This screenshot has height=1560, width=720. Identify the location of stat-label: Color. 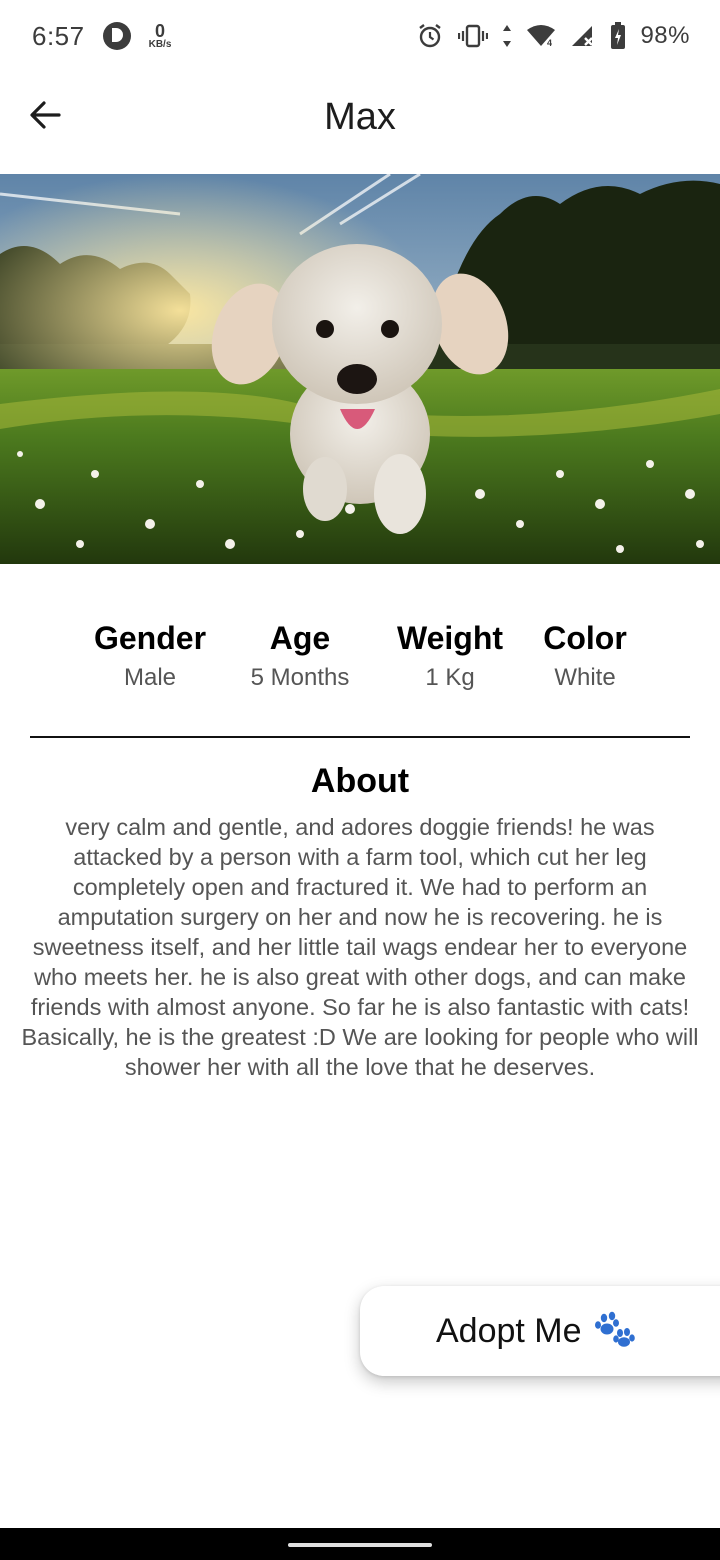
(585, 638).